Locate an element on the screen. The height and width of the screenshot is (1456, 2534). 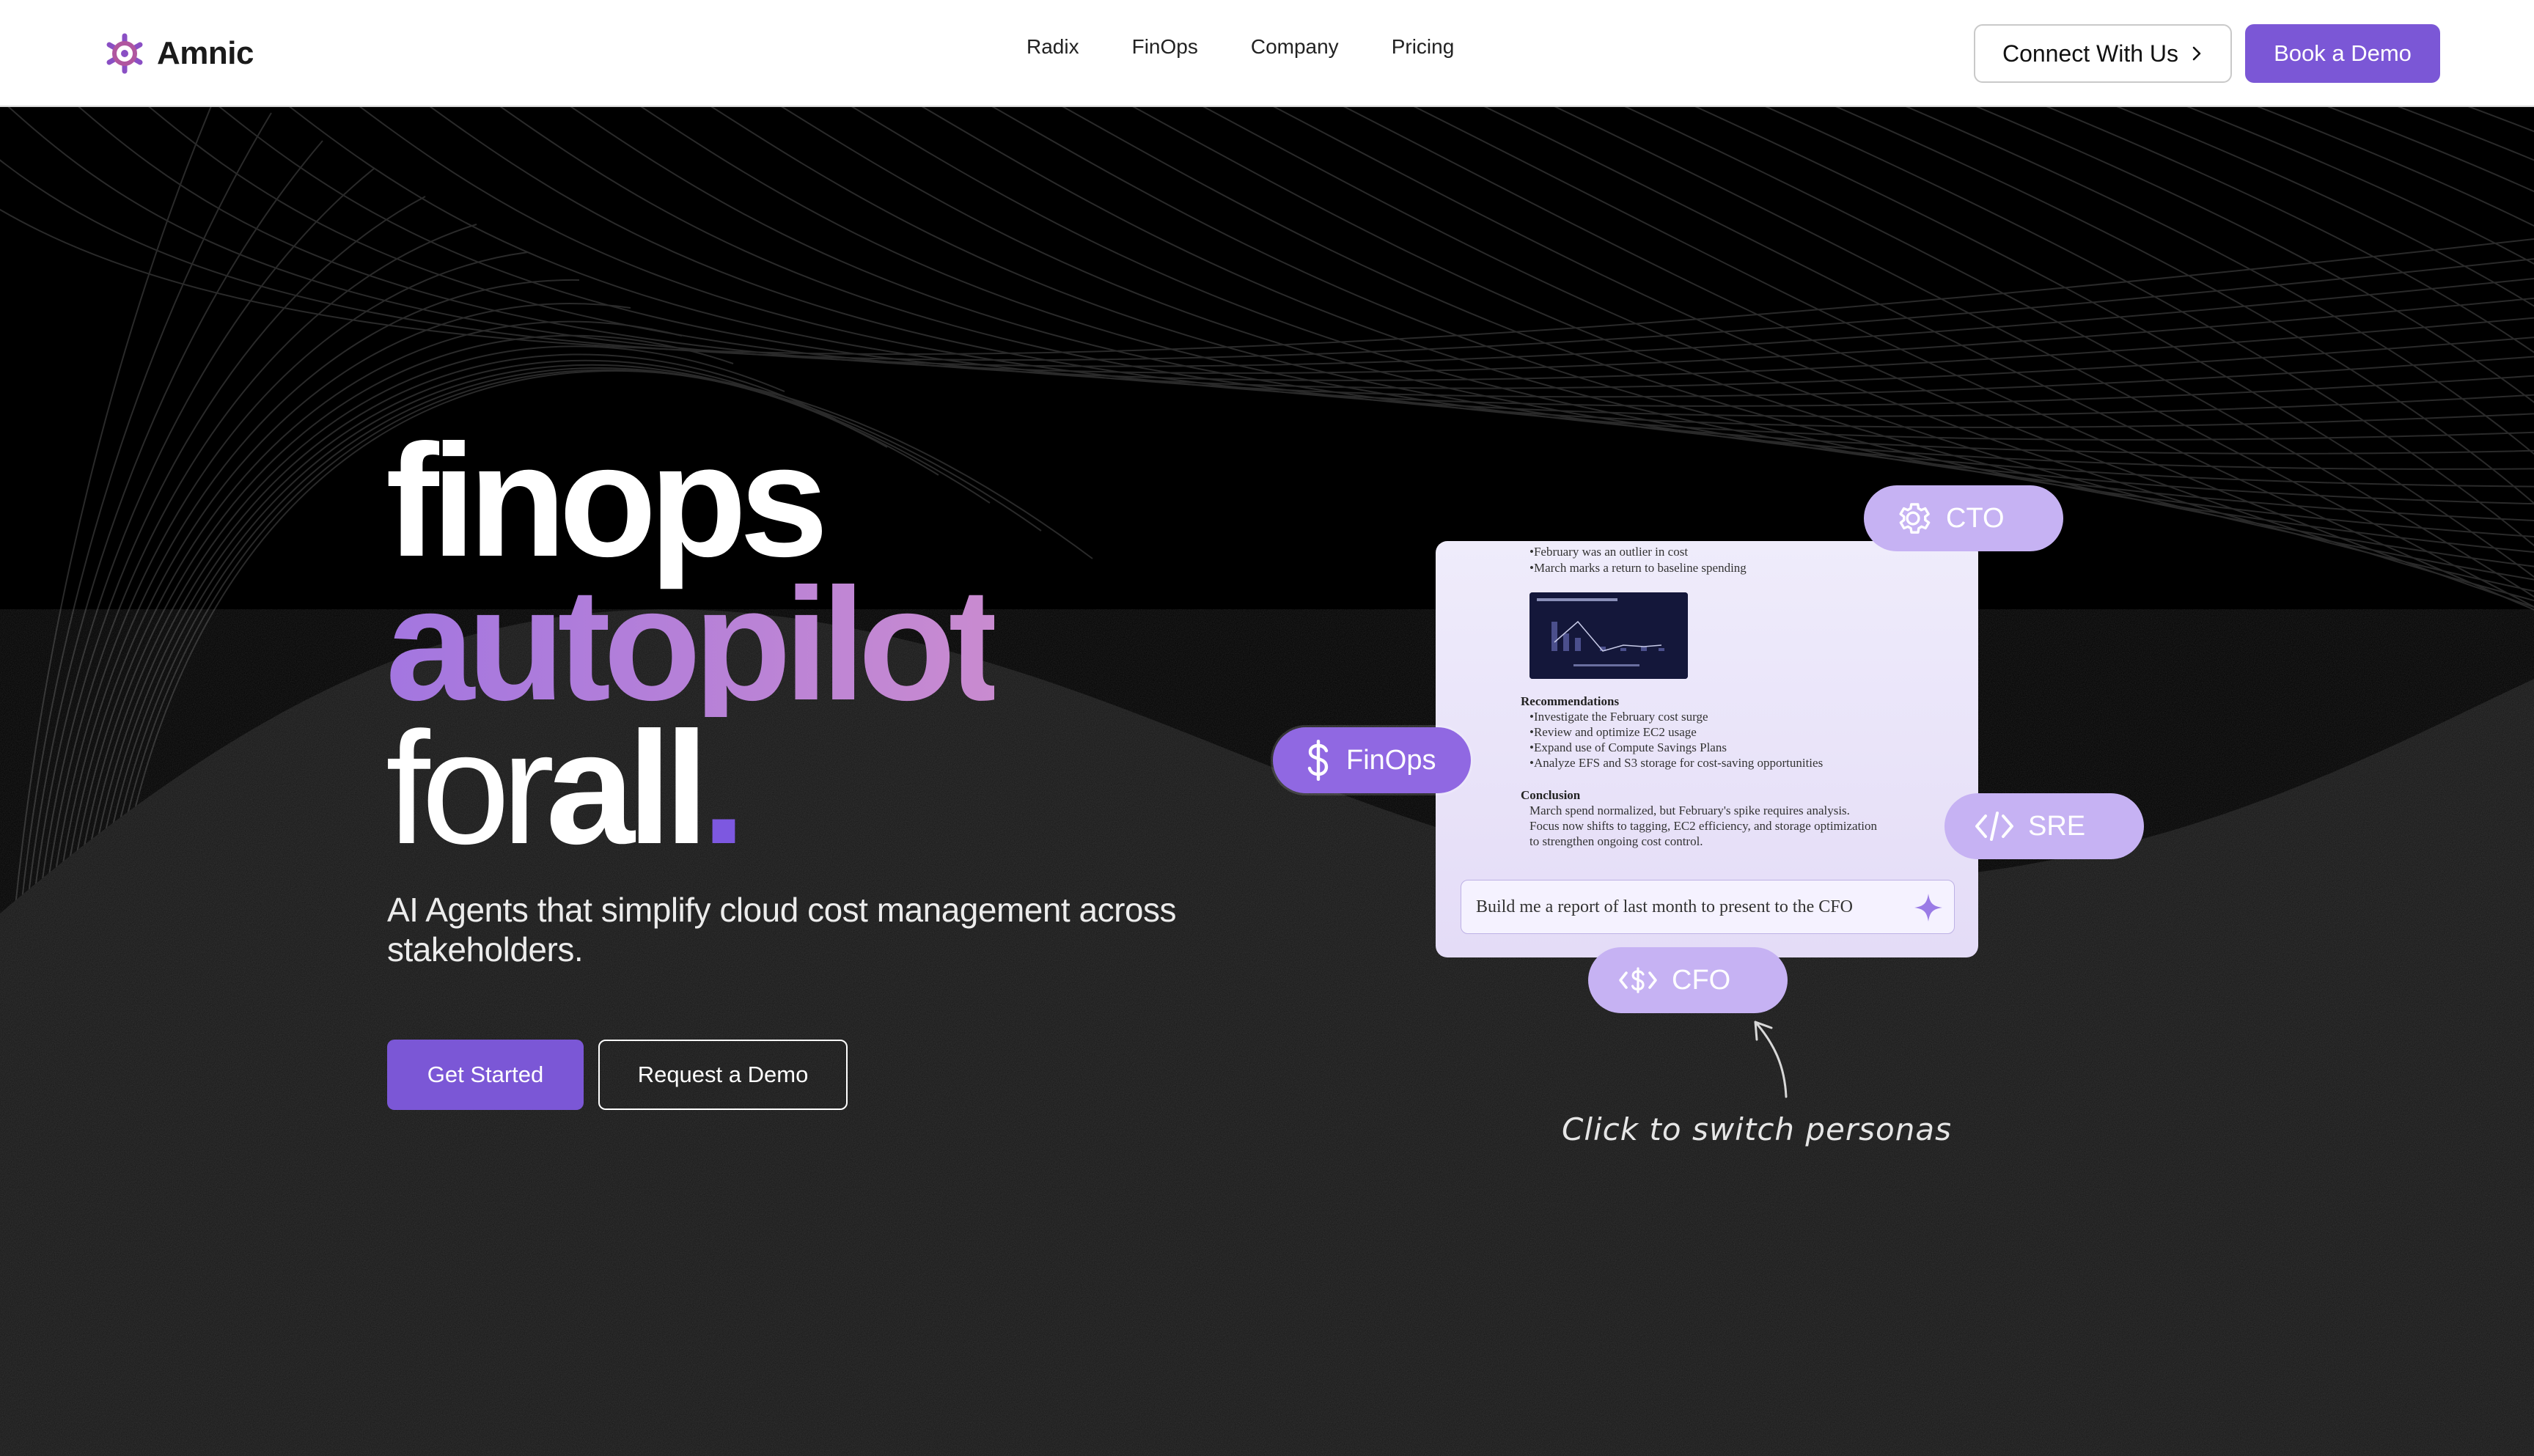
nav-link-radix: Radix is located at coordinates (1053, 47).